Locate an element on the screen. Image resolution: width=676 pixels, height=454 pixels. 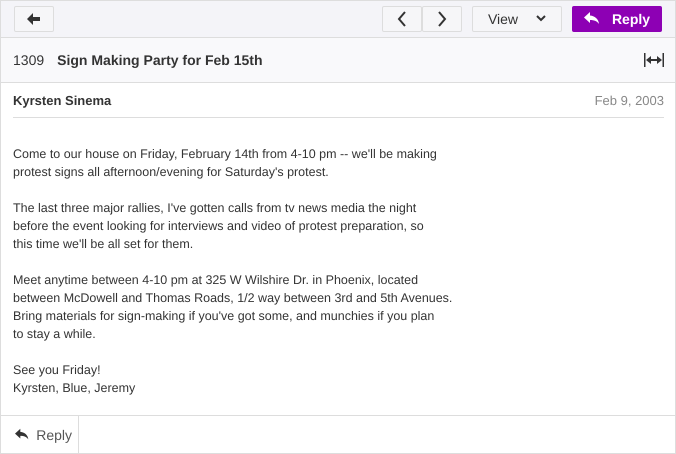
reply-button: Reply is located at coordinates (617, 19).